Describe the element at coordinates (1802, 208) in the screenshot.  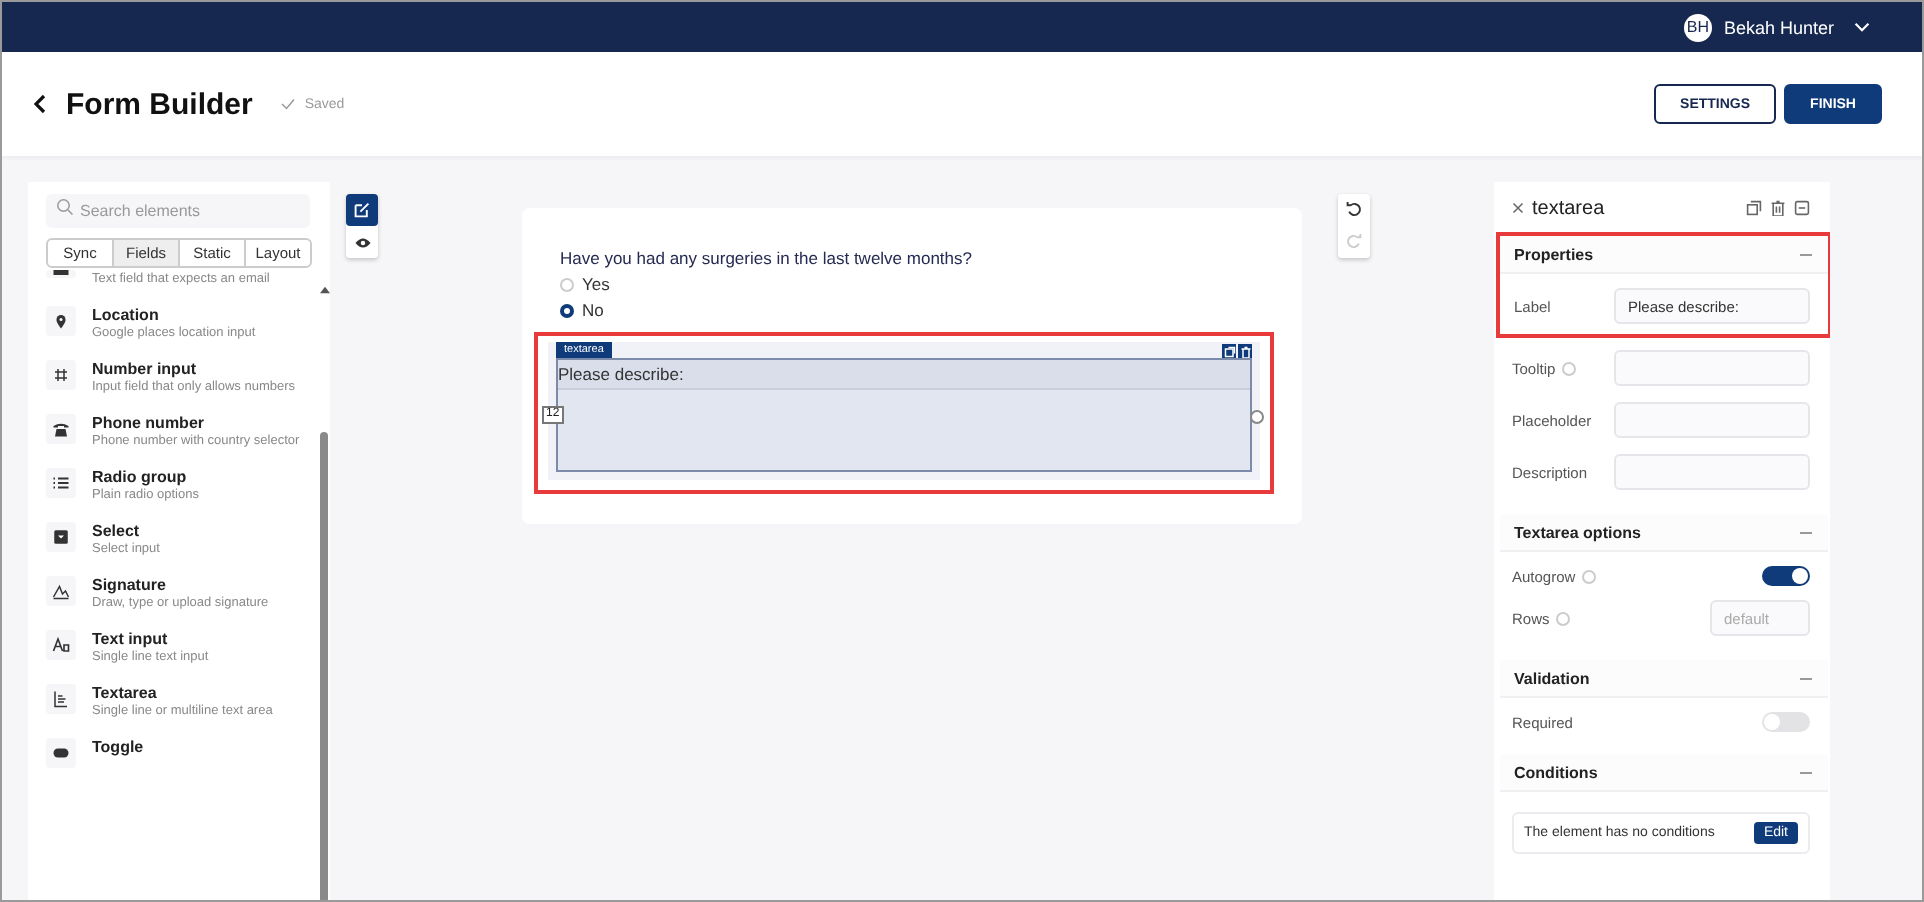
I see `collapse-icon` at that location.